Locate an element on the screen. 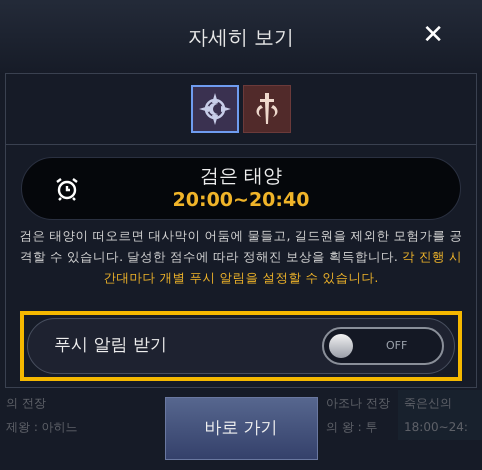 The image size is (482, 470). background-subtitle: 18:00~24: is located at coordinates (436, 427).